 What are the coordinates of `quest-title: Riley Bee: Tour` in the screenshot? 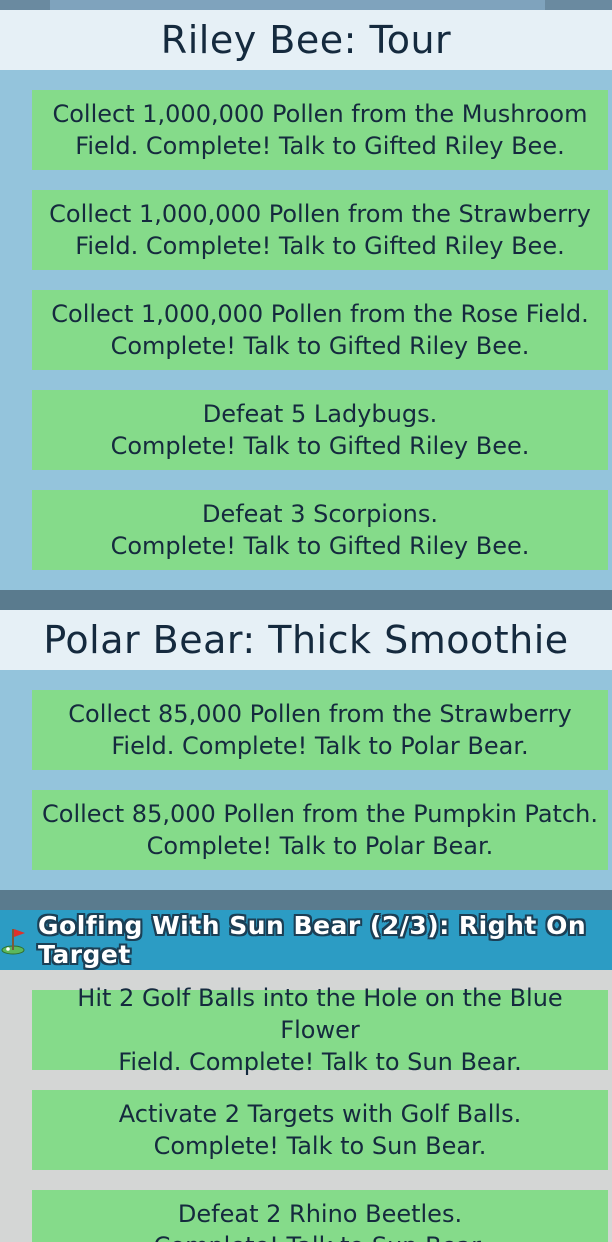 It's located at (306, 40).